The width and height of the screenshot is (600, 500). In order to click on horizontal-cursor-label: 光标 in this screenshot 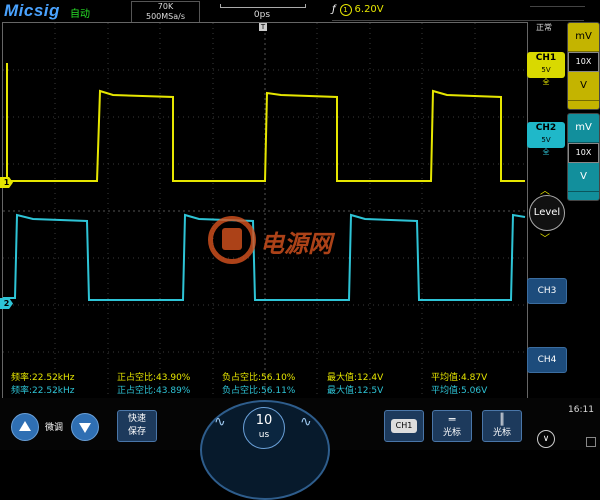, I will do `click(451, 433)`.